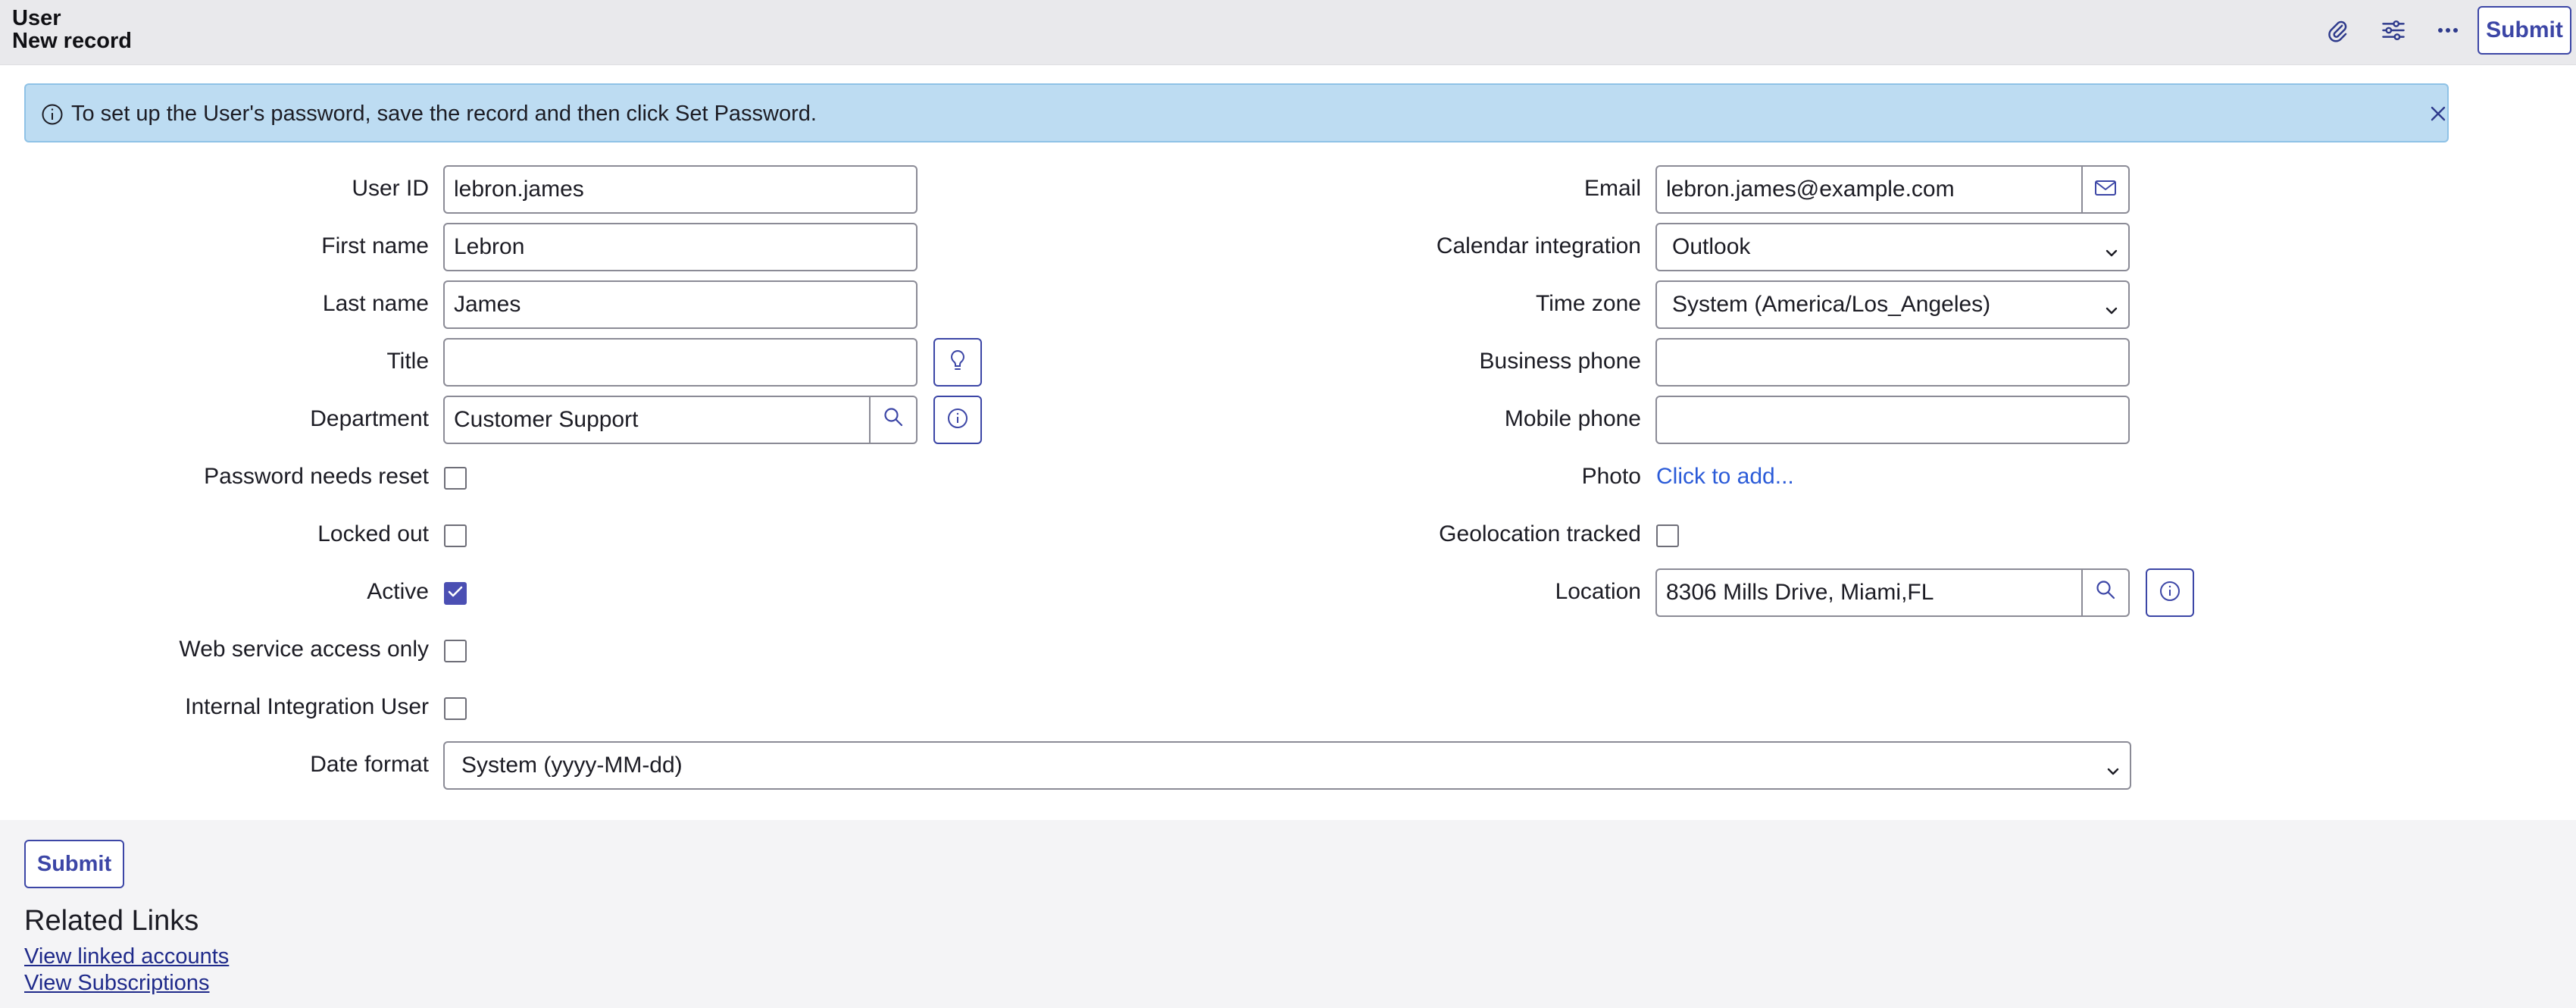 The image size is (2576, 1008). What do you see at coordinates (681, 189) in the screenshot?
I see `user-id-input: lebron.james` at bounding box center [681, 189].